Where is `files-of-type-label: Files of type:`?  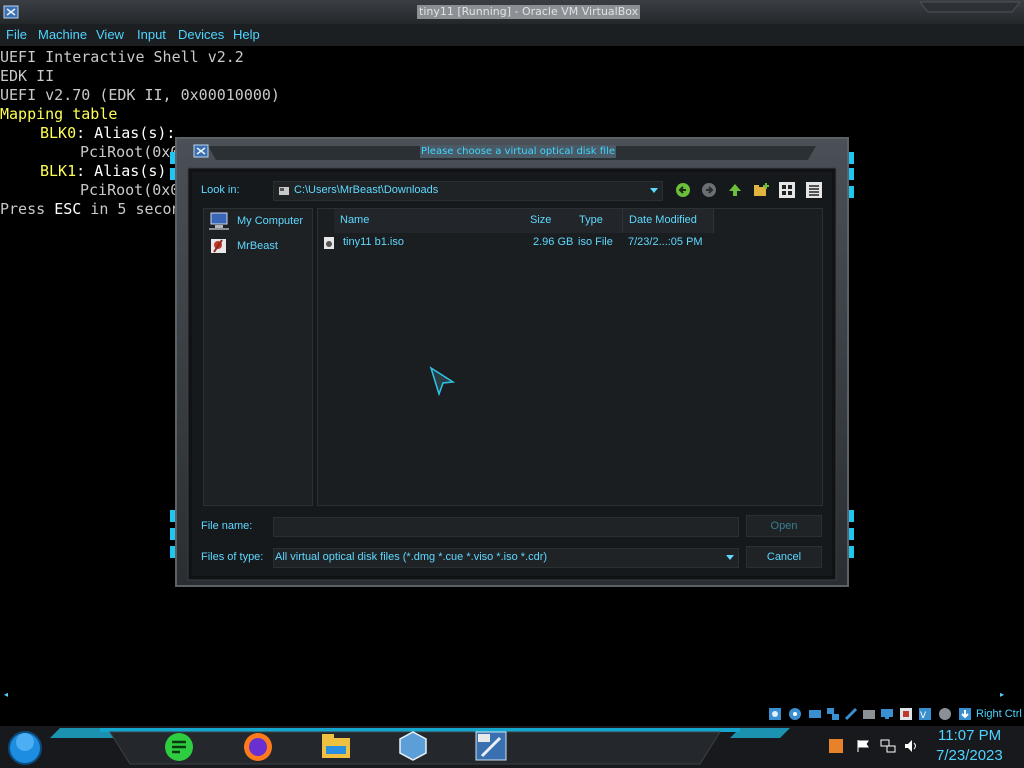 files-of-type-label: Files of type: is located at coordinates (232, 557).